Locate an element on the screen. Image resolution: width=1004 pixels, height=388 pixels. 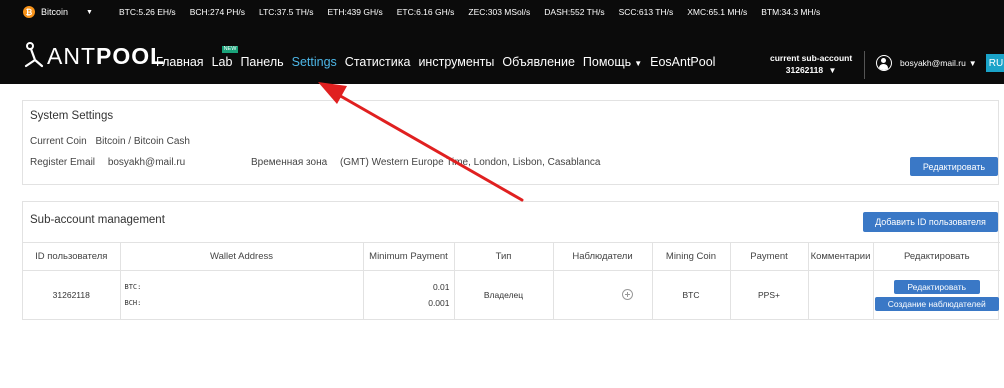
bitcoin-icon: ₿ is located at coordinates (29, 12).